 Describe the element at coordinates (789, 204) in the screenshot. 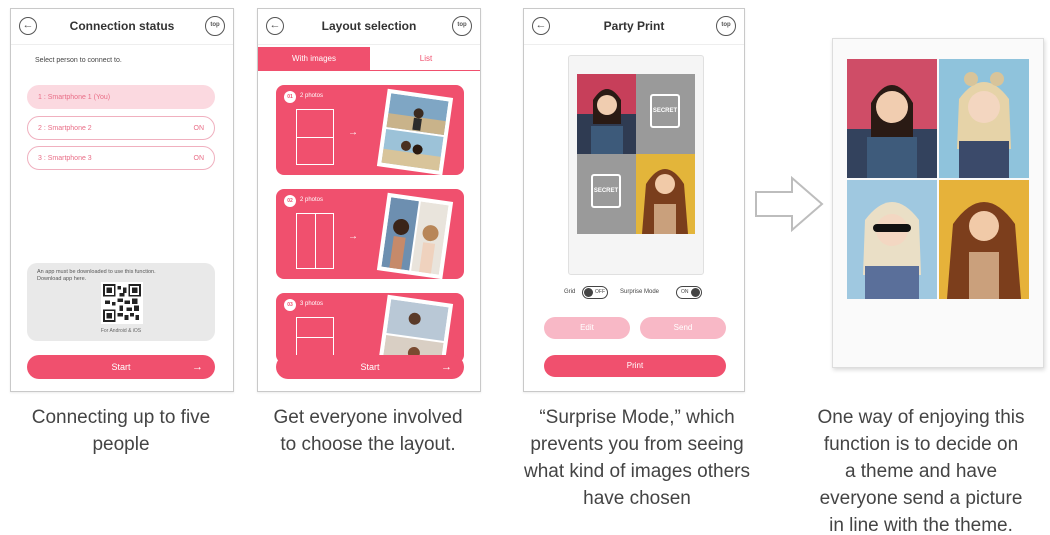

I see `arrow-right-icon` at that location.